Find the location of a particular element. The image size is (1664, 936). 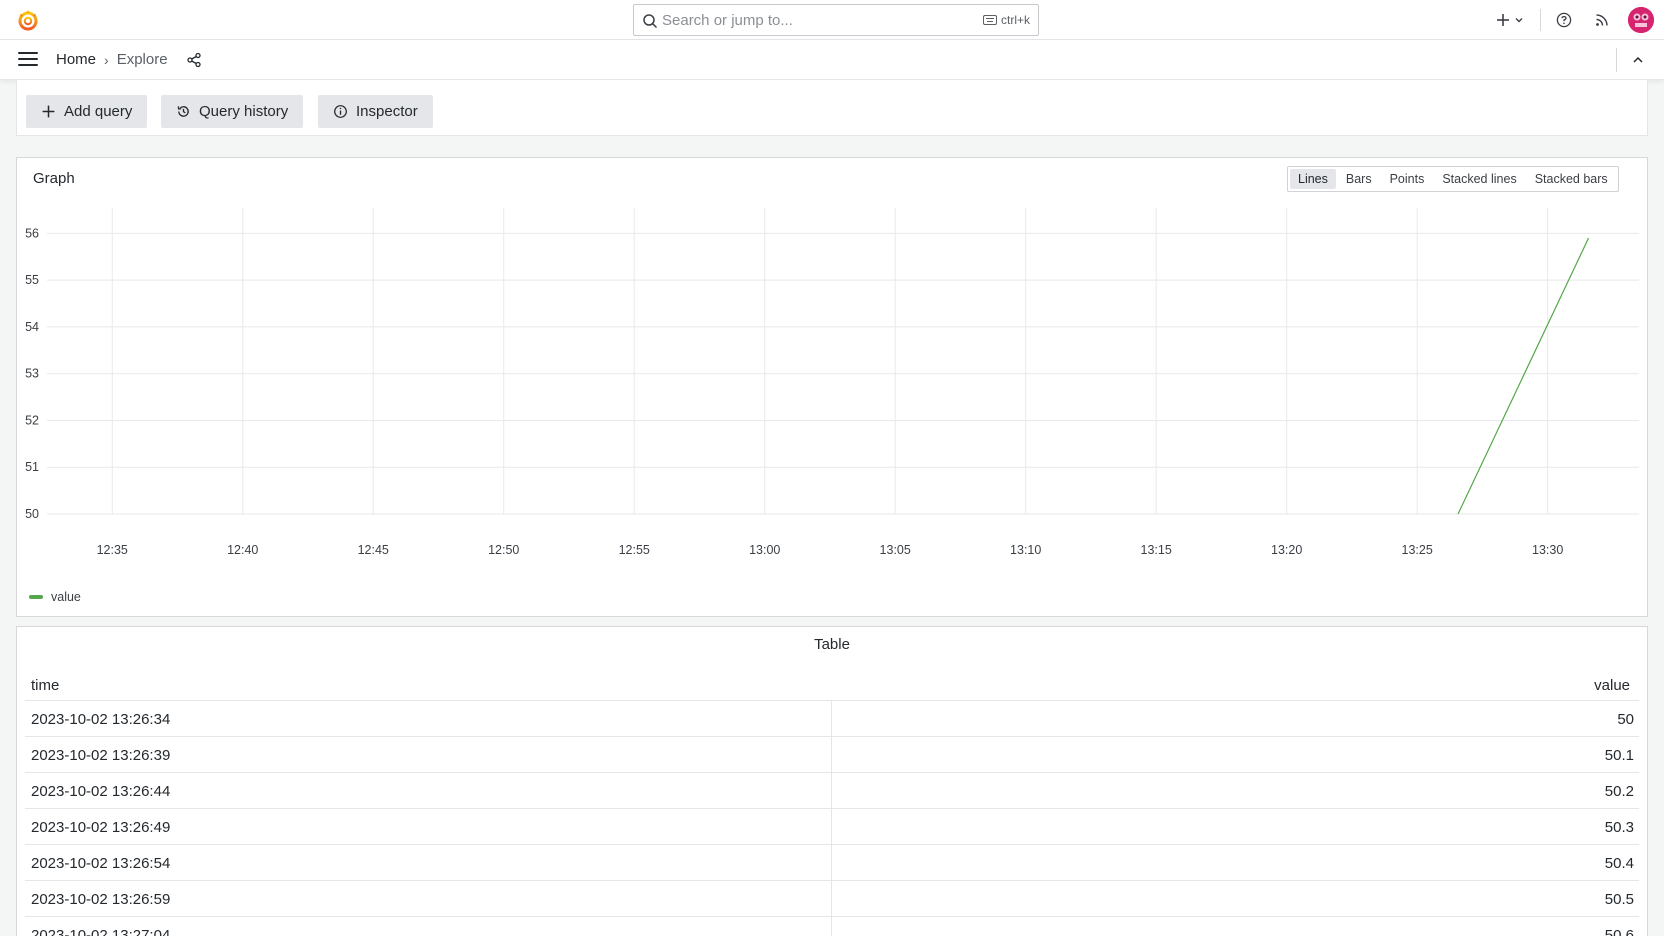

x-tick-label: 12:45 is located at coordinates (373, 550).